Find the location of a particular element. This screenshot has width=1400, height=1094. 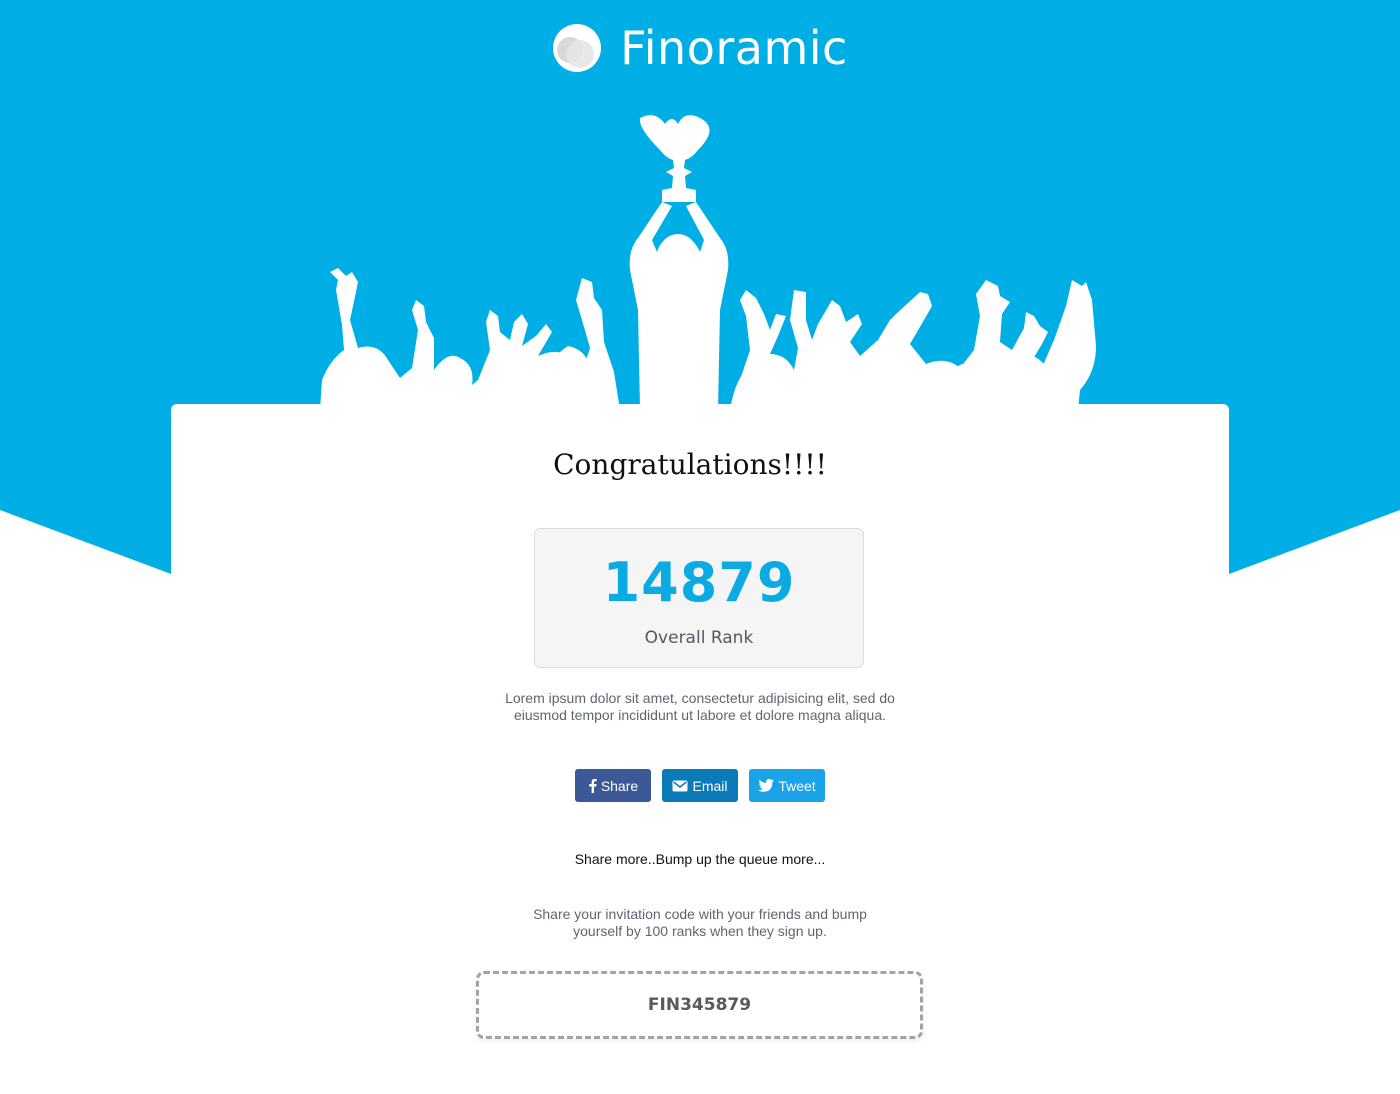

email-share-label: Email is located at coordinates (710, 785).